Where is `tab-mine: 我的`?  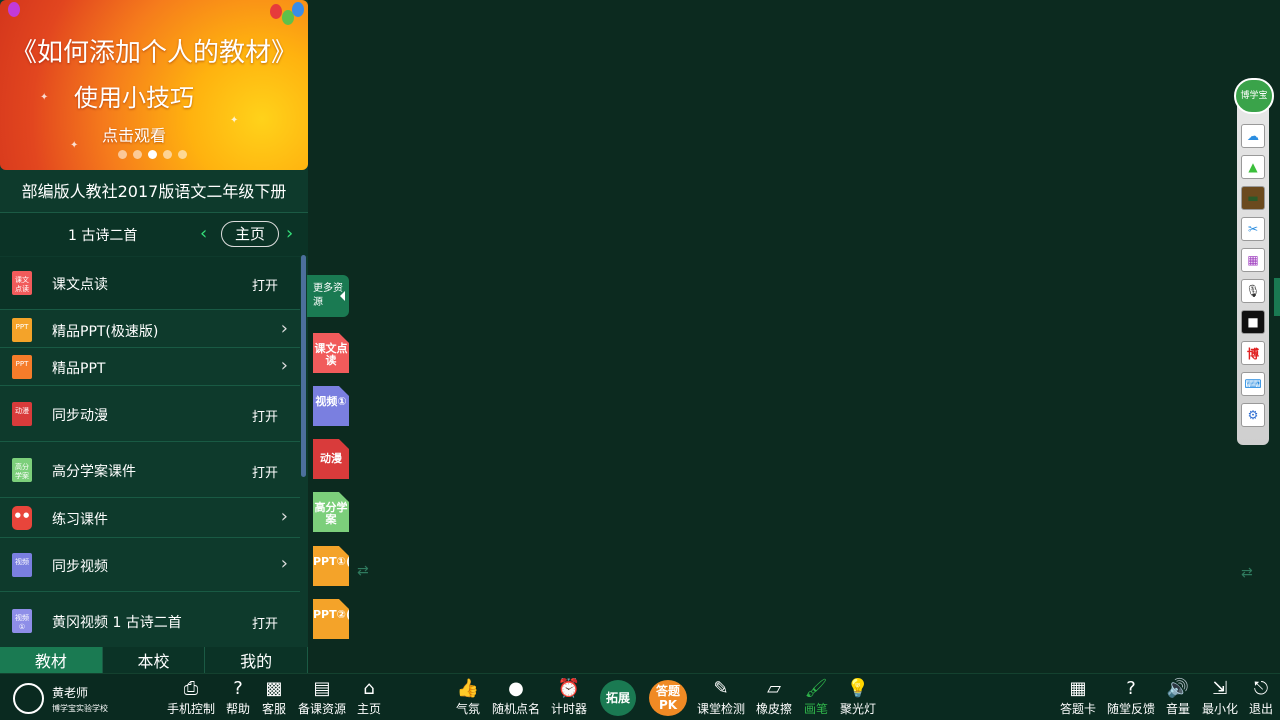 tab-mine: 我的 is located at coordinates (257, 660).